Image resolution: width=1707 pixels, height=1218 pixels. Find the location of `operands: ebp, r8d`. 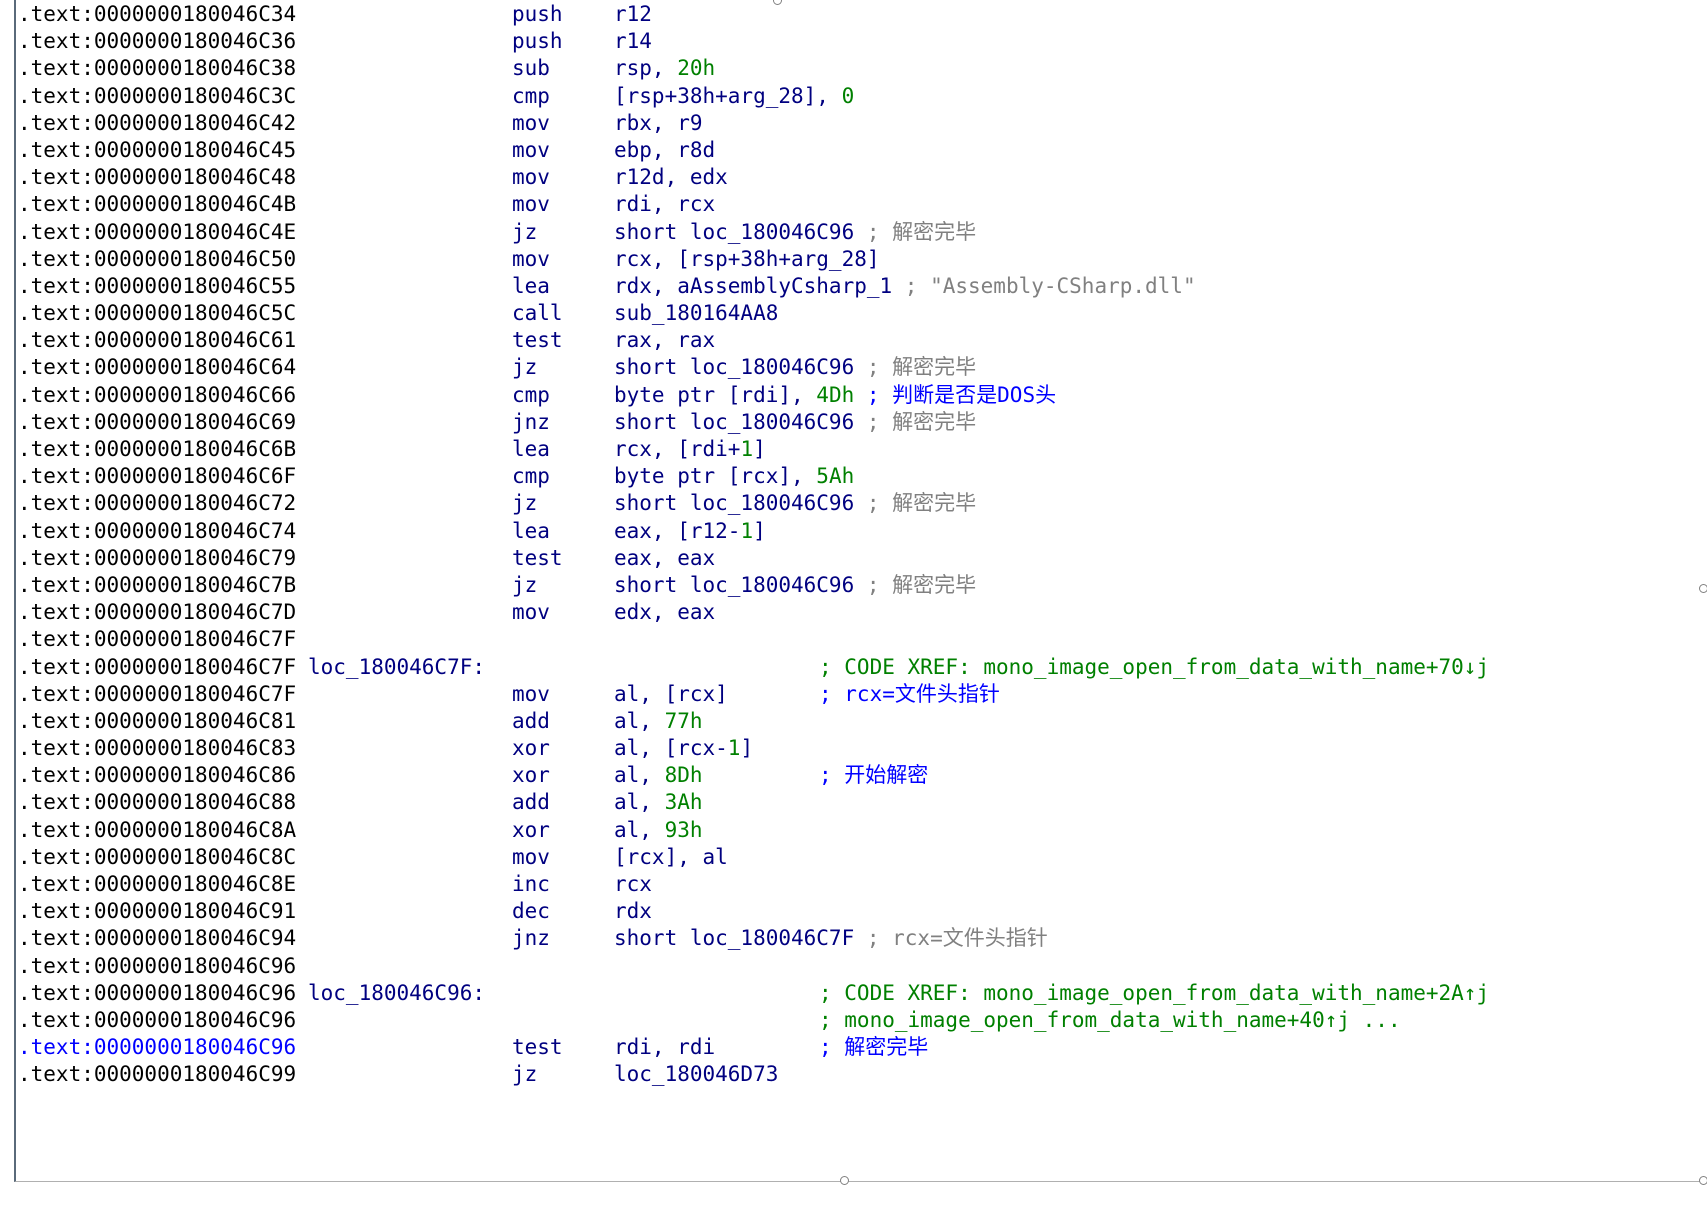

operands: ebp, r8d is located at coordinates (664, 150).